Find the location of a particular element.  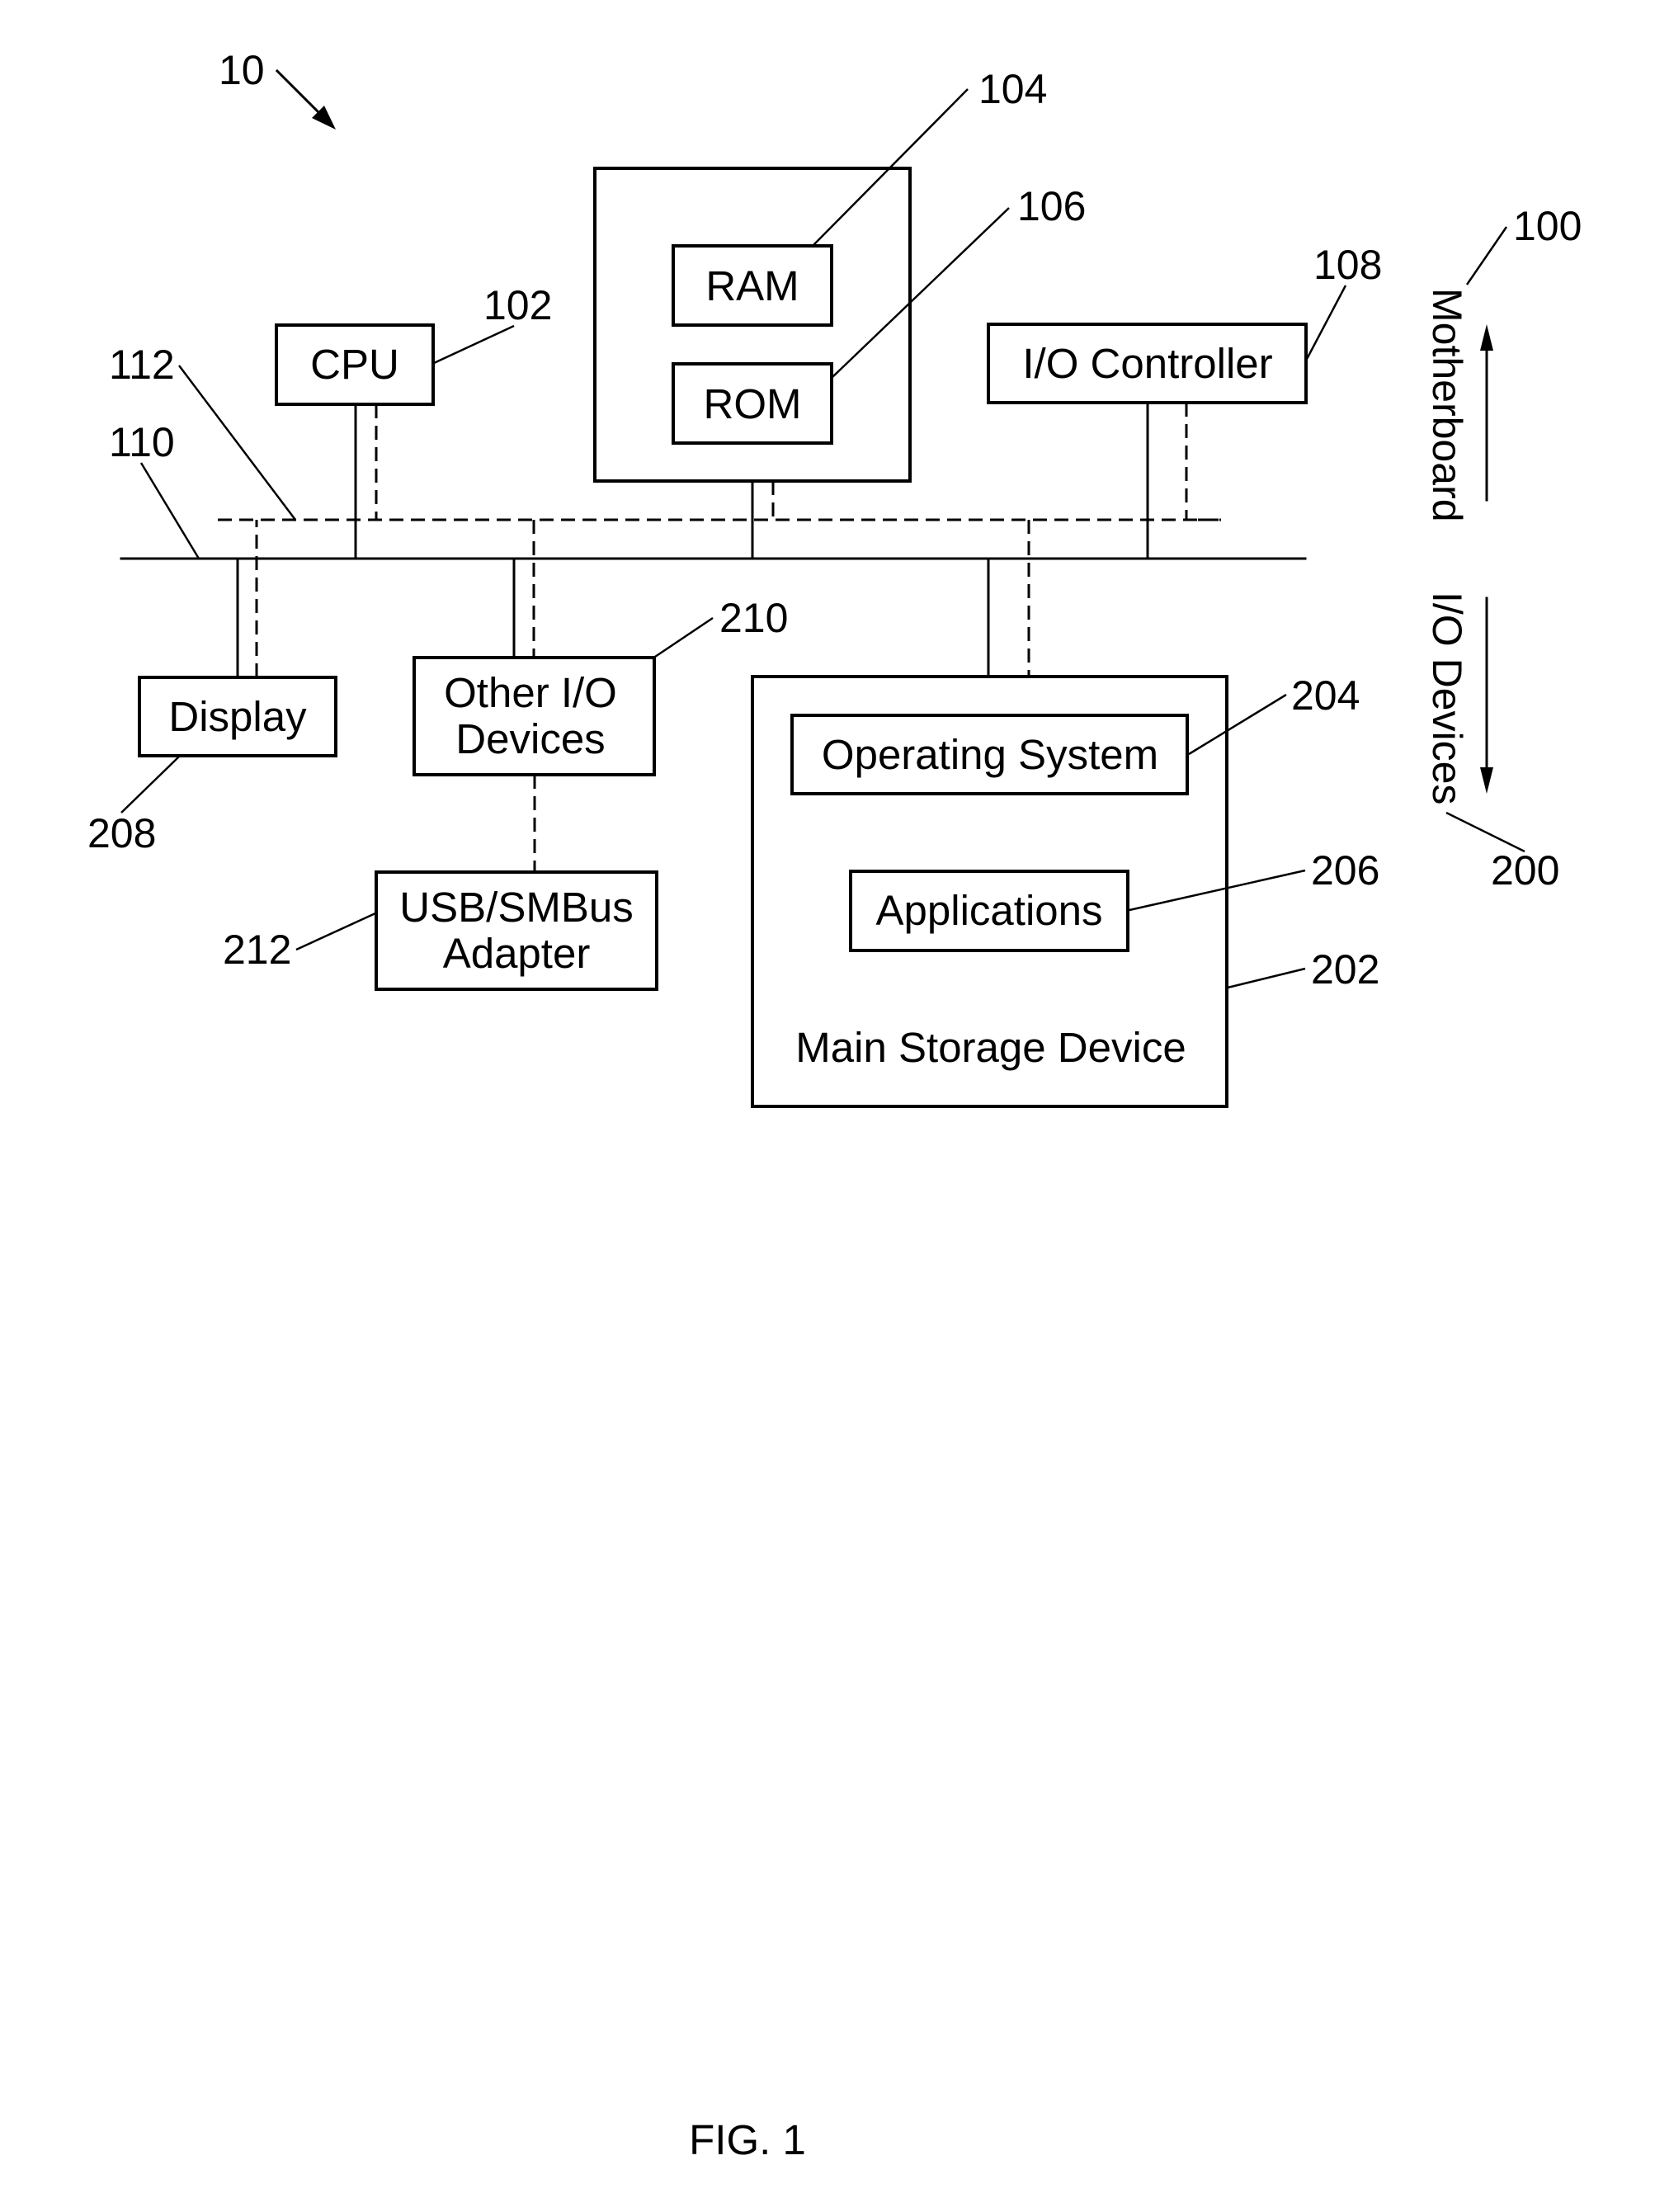

cpu-block: CPU is located at coordinates (355, 364).